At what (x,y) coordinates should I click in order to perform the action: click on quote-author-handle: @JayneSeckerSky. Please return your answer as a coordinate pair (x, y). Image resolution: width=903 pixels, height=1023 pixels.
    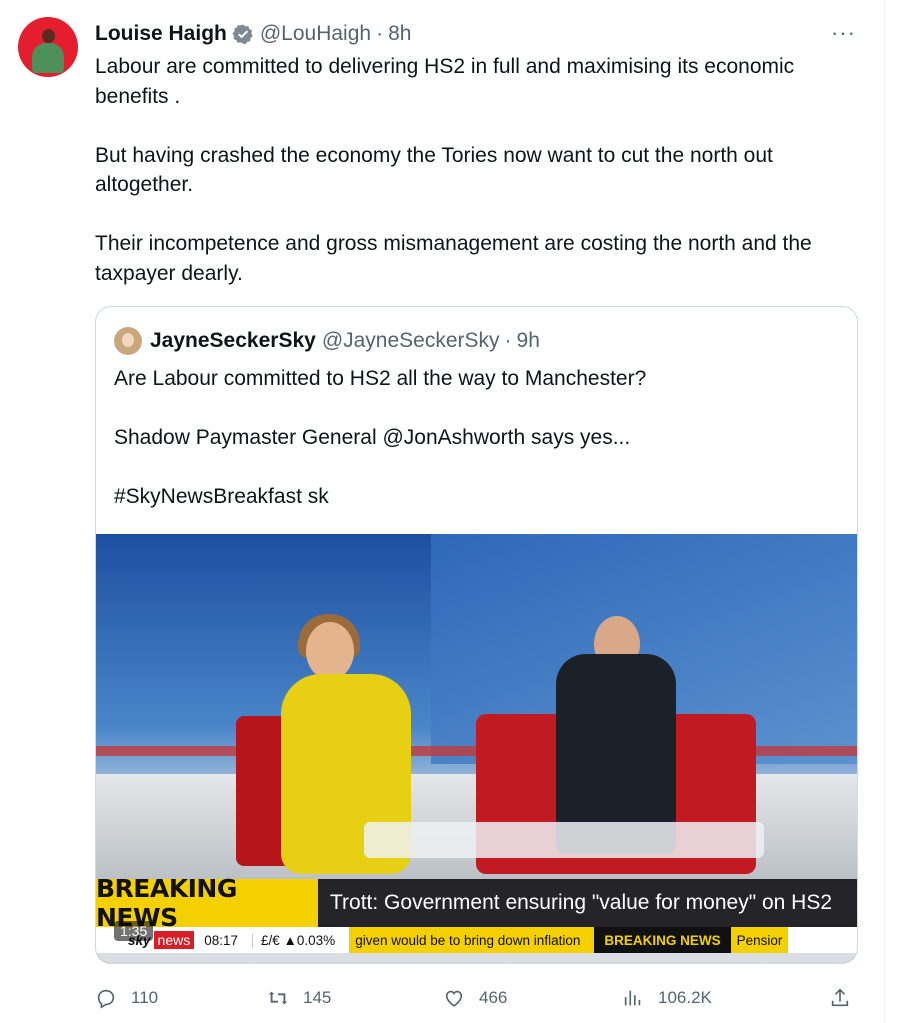
    Looking at the image, I should click on (410, 340).